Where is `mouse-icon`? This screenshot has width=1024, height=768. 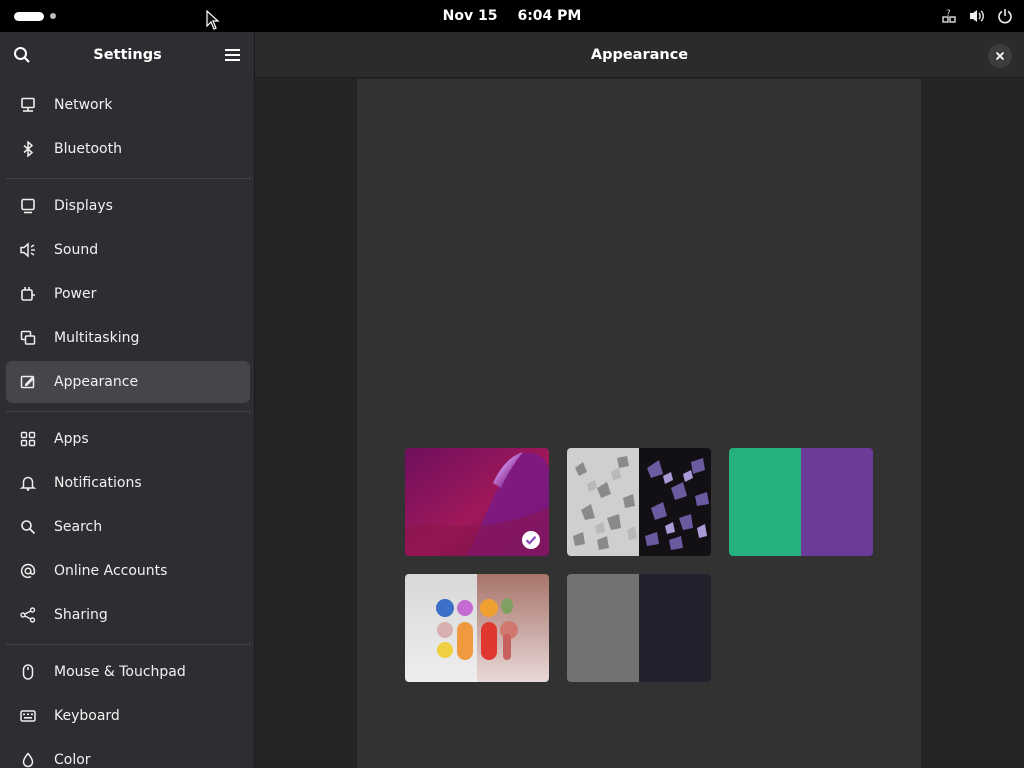
mouse-icon is located at coordinates (28, 672).